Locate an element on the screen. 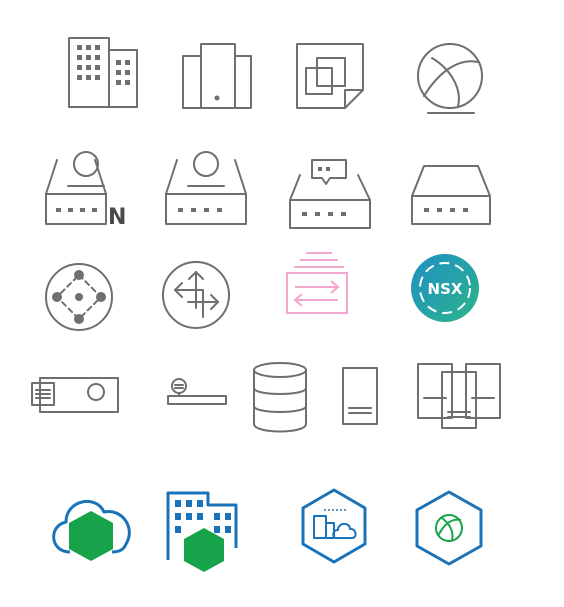 The image size is (564, 607). network-device-chat-icon is located at coordinates (330, 194).